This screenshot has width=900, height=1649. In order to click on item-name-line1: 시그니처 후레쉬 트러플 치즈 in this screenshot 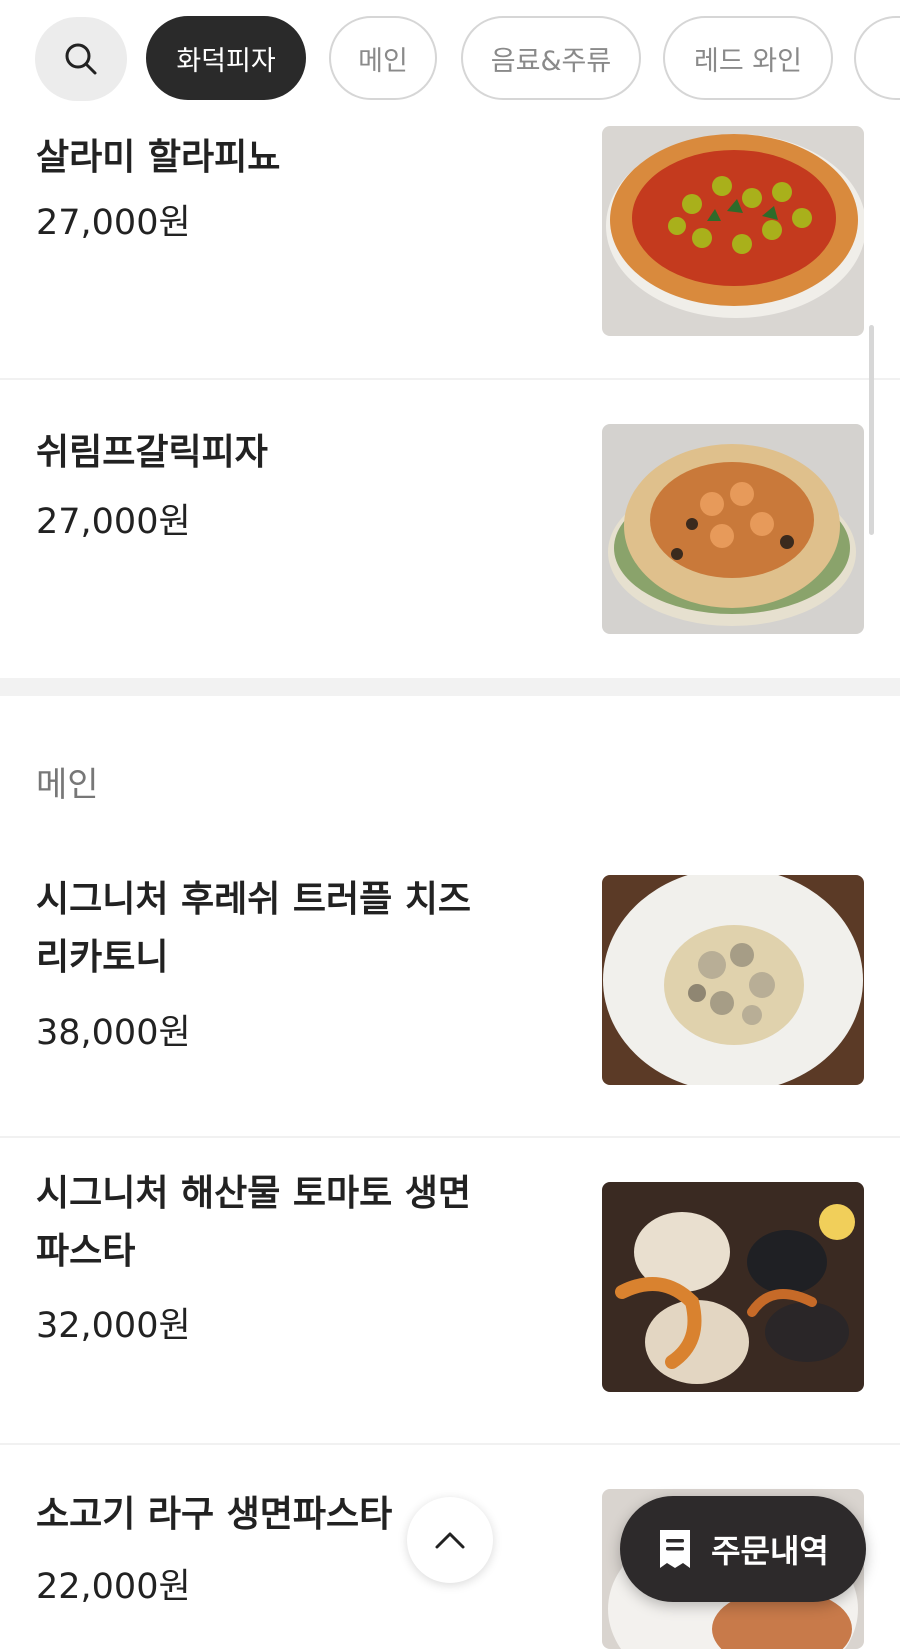, I will do `click(254, 899)`.